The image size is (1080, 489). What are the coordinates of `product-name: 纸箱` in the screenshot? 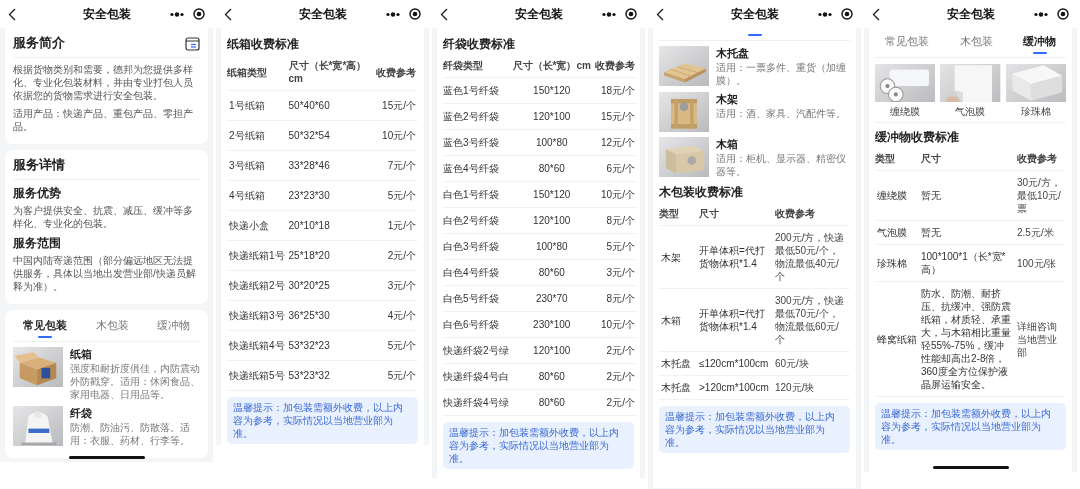 It's located at (81, 354).